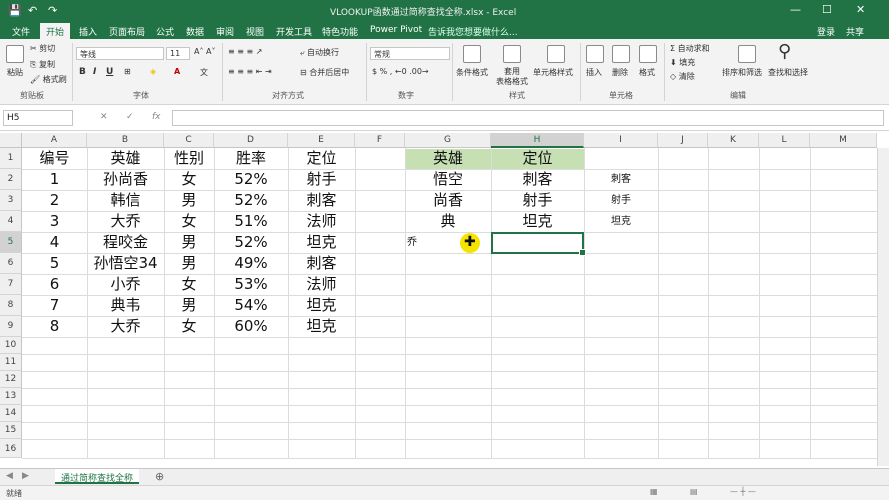 The image size is (889, 500). Describe the element at coordinates (251, 284) in the screenshot. I see `cell-d7: 53%` at that location.